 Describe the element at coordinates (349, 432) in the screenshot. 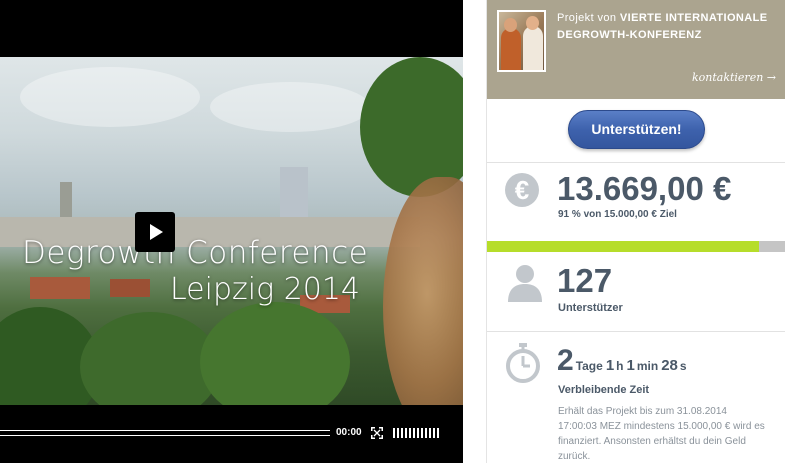

I see `time-display: 00:00` at that location.